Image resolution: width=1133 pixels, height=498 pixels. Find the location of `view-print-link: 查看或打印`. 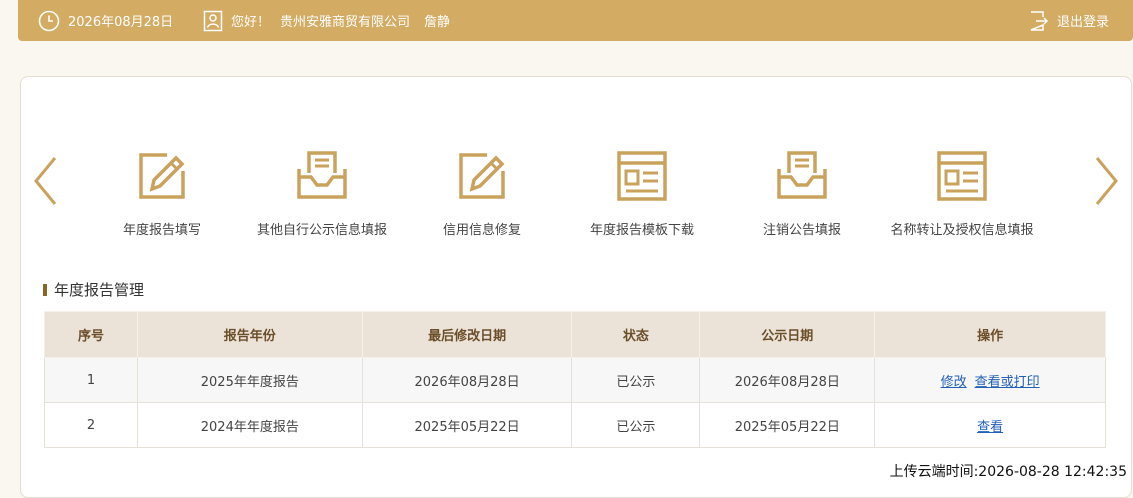

view-print-link: 查看或打印 is located at coordinates (1007, 382).